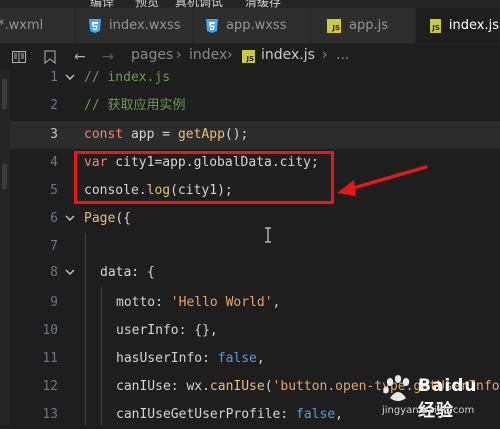 The image size is (500, 429). I want to click on text-cursor-icon, so click(268, 235).